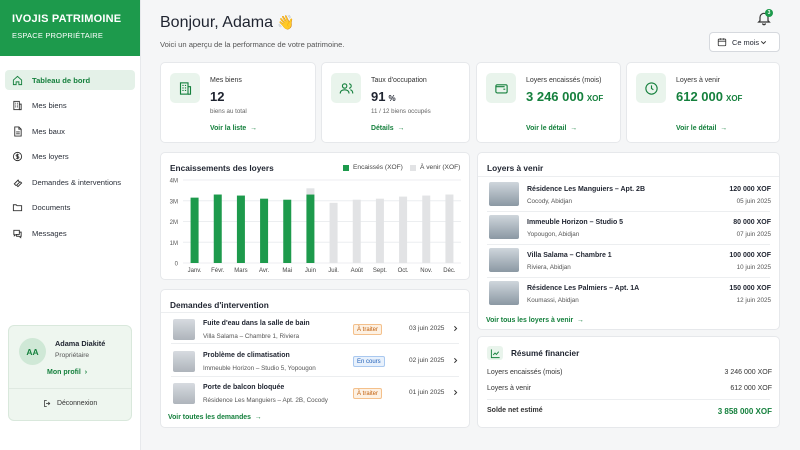 The height and width of the screenshot is (450, 800). I want to click on chevron-right-icon, so click(456, 360).